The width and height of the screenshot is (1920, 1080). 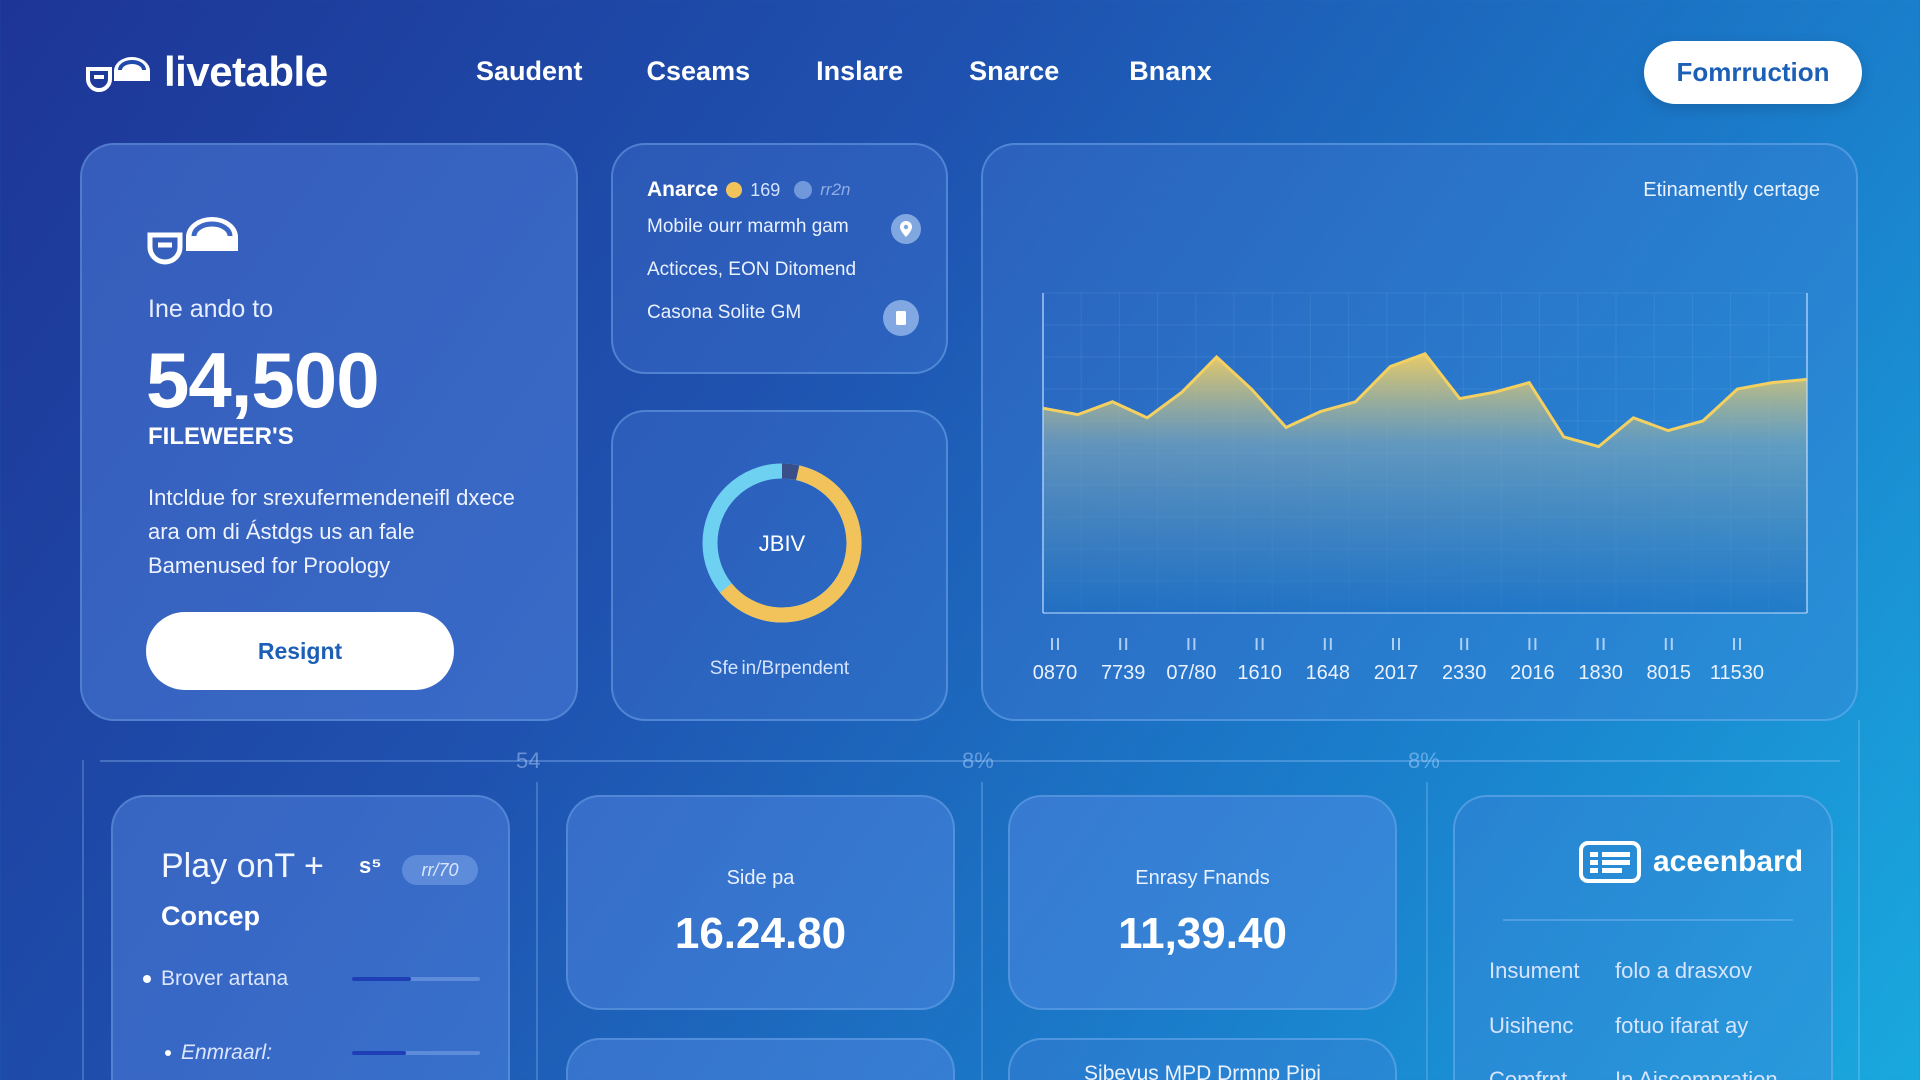 What do you see at coordinates (1531, 1025) in the screenshot?
I see `list-key: Uisihenc` at bounding box center [1531, 1025].